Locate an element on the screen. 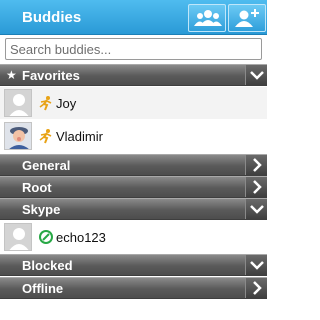 Image resolution: width=320 pixels, height=320 pixels. search-input is located at coordinates (133, 49).